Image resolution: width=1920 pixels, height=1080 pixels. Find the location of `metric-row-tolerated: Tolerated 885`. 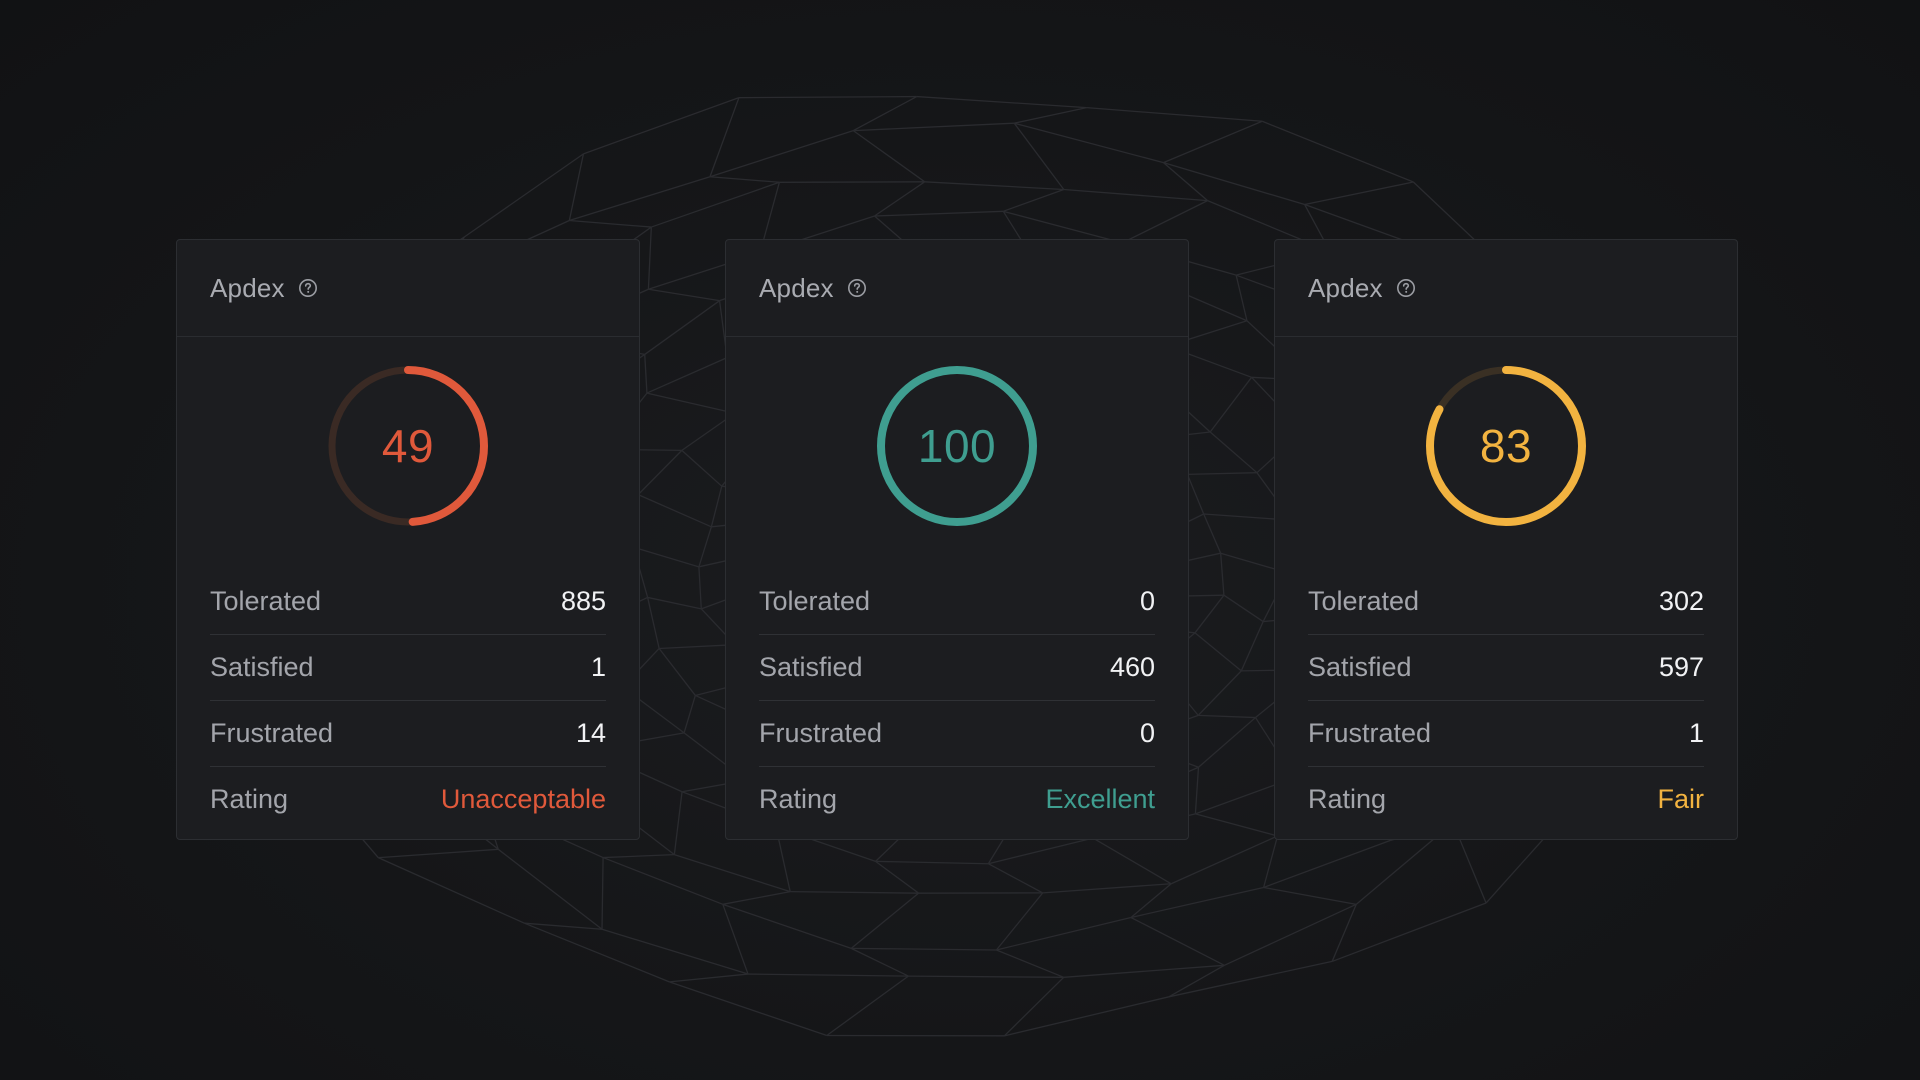

metric-row-tolerated: Tolerated 885 is located at coordinates (408, 602).